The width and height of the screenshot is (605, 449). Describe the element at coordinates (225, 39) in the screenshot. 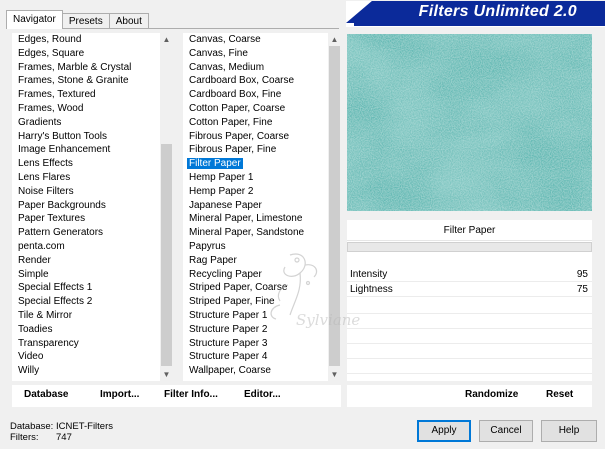

I see `filter-item-label: Canvas, Coarse` at that location.